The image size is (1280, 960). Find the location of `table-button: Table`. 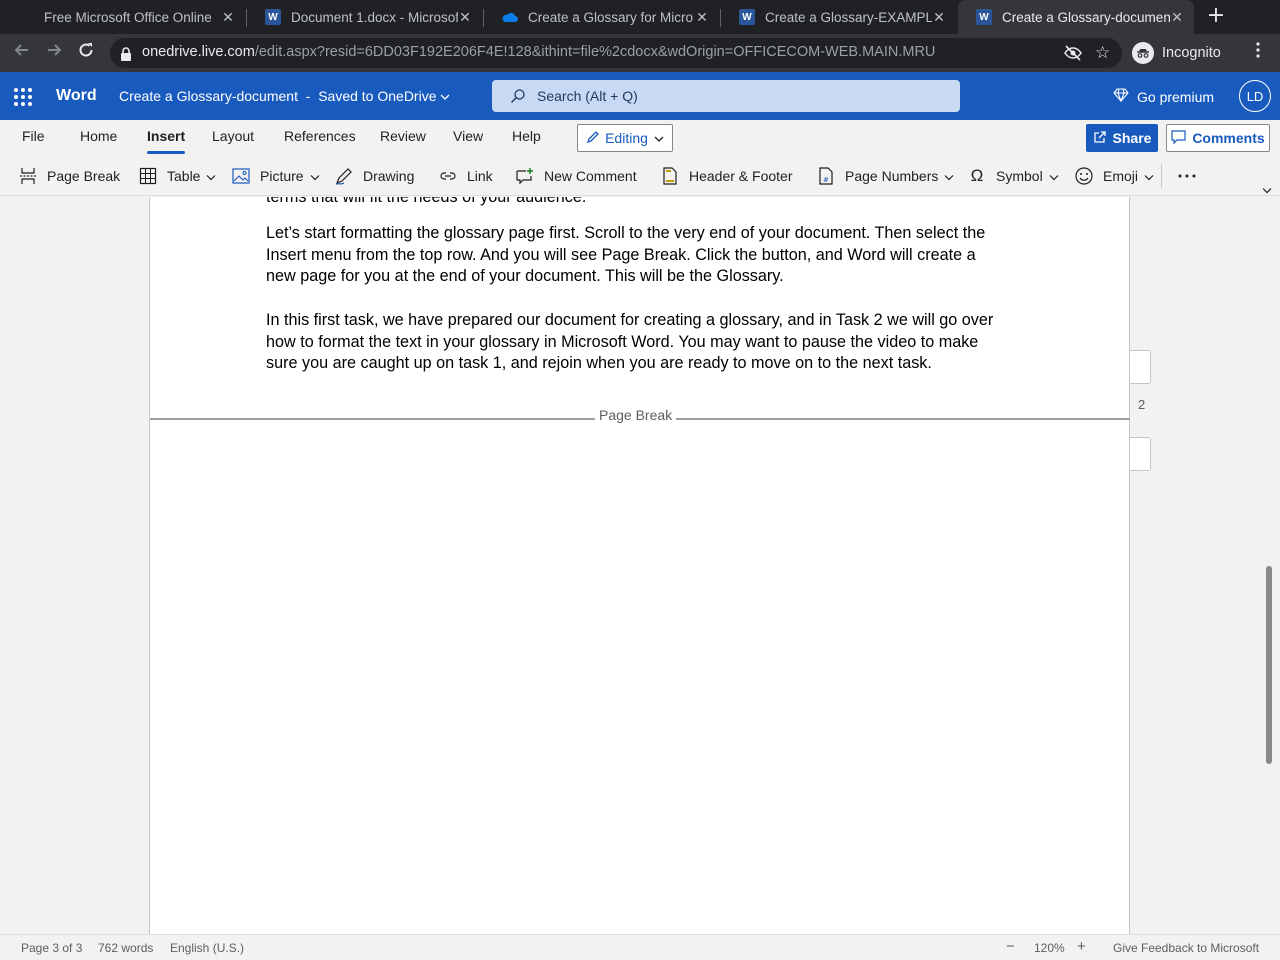

table-button: Table is located at coordinates (177, 176).